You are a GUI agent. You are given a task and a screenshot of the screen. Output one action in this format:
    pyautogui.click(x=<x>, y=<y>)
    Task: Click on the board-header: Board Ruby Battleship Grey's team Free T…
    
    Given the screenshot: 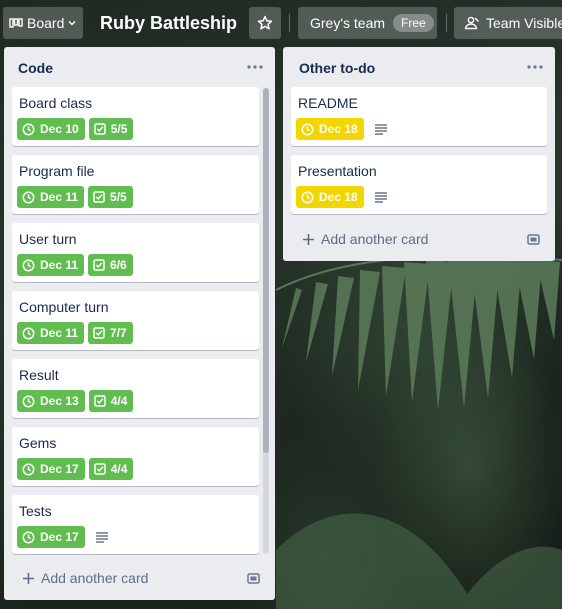 What is the action you would take?
    pyautogui.click(x=281, y=23)
    